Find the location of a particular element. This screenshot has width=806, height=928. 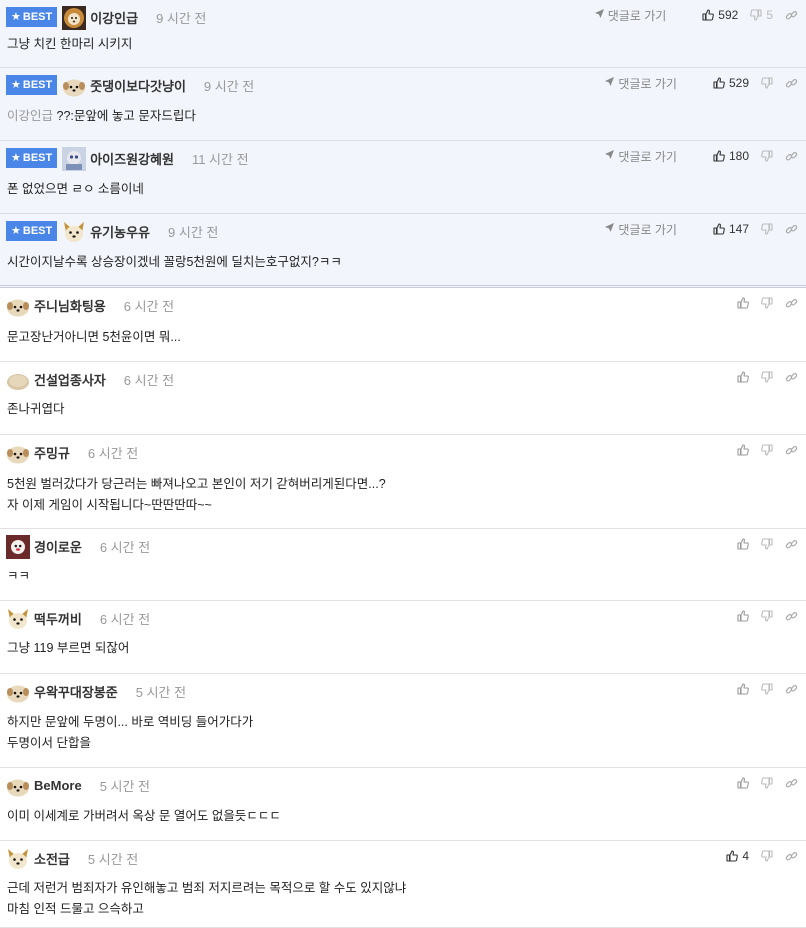

comment-body: 존나귀엽다 is located at coordinates (36, 409).